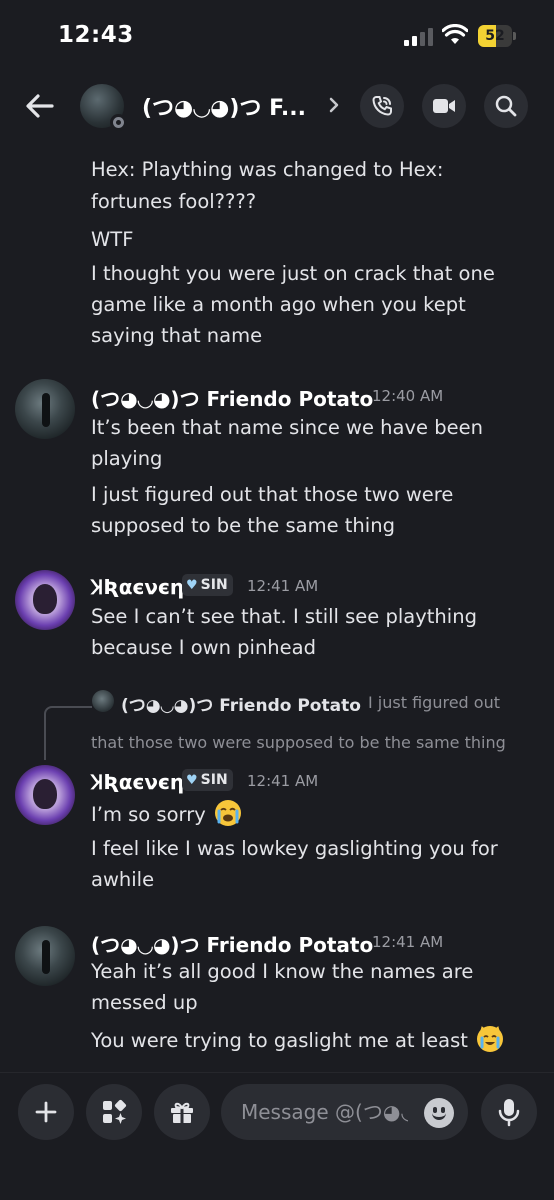 The height and width of the screenshot is (1200, 554). I want to click on microphone-icon, so click(509, 1113).